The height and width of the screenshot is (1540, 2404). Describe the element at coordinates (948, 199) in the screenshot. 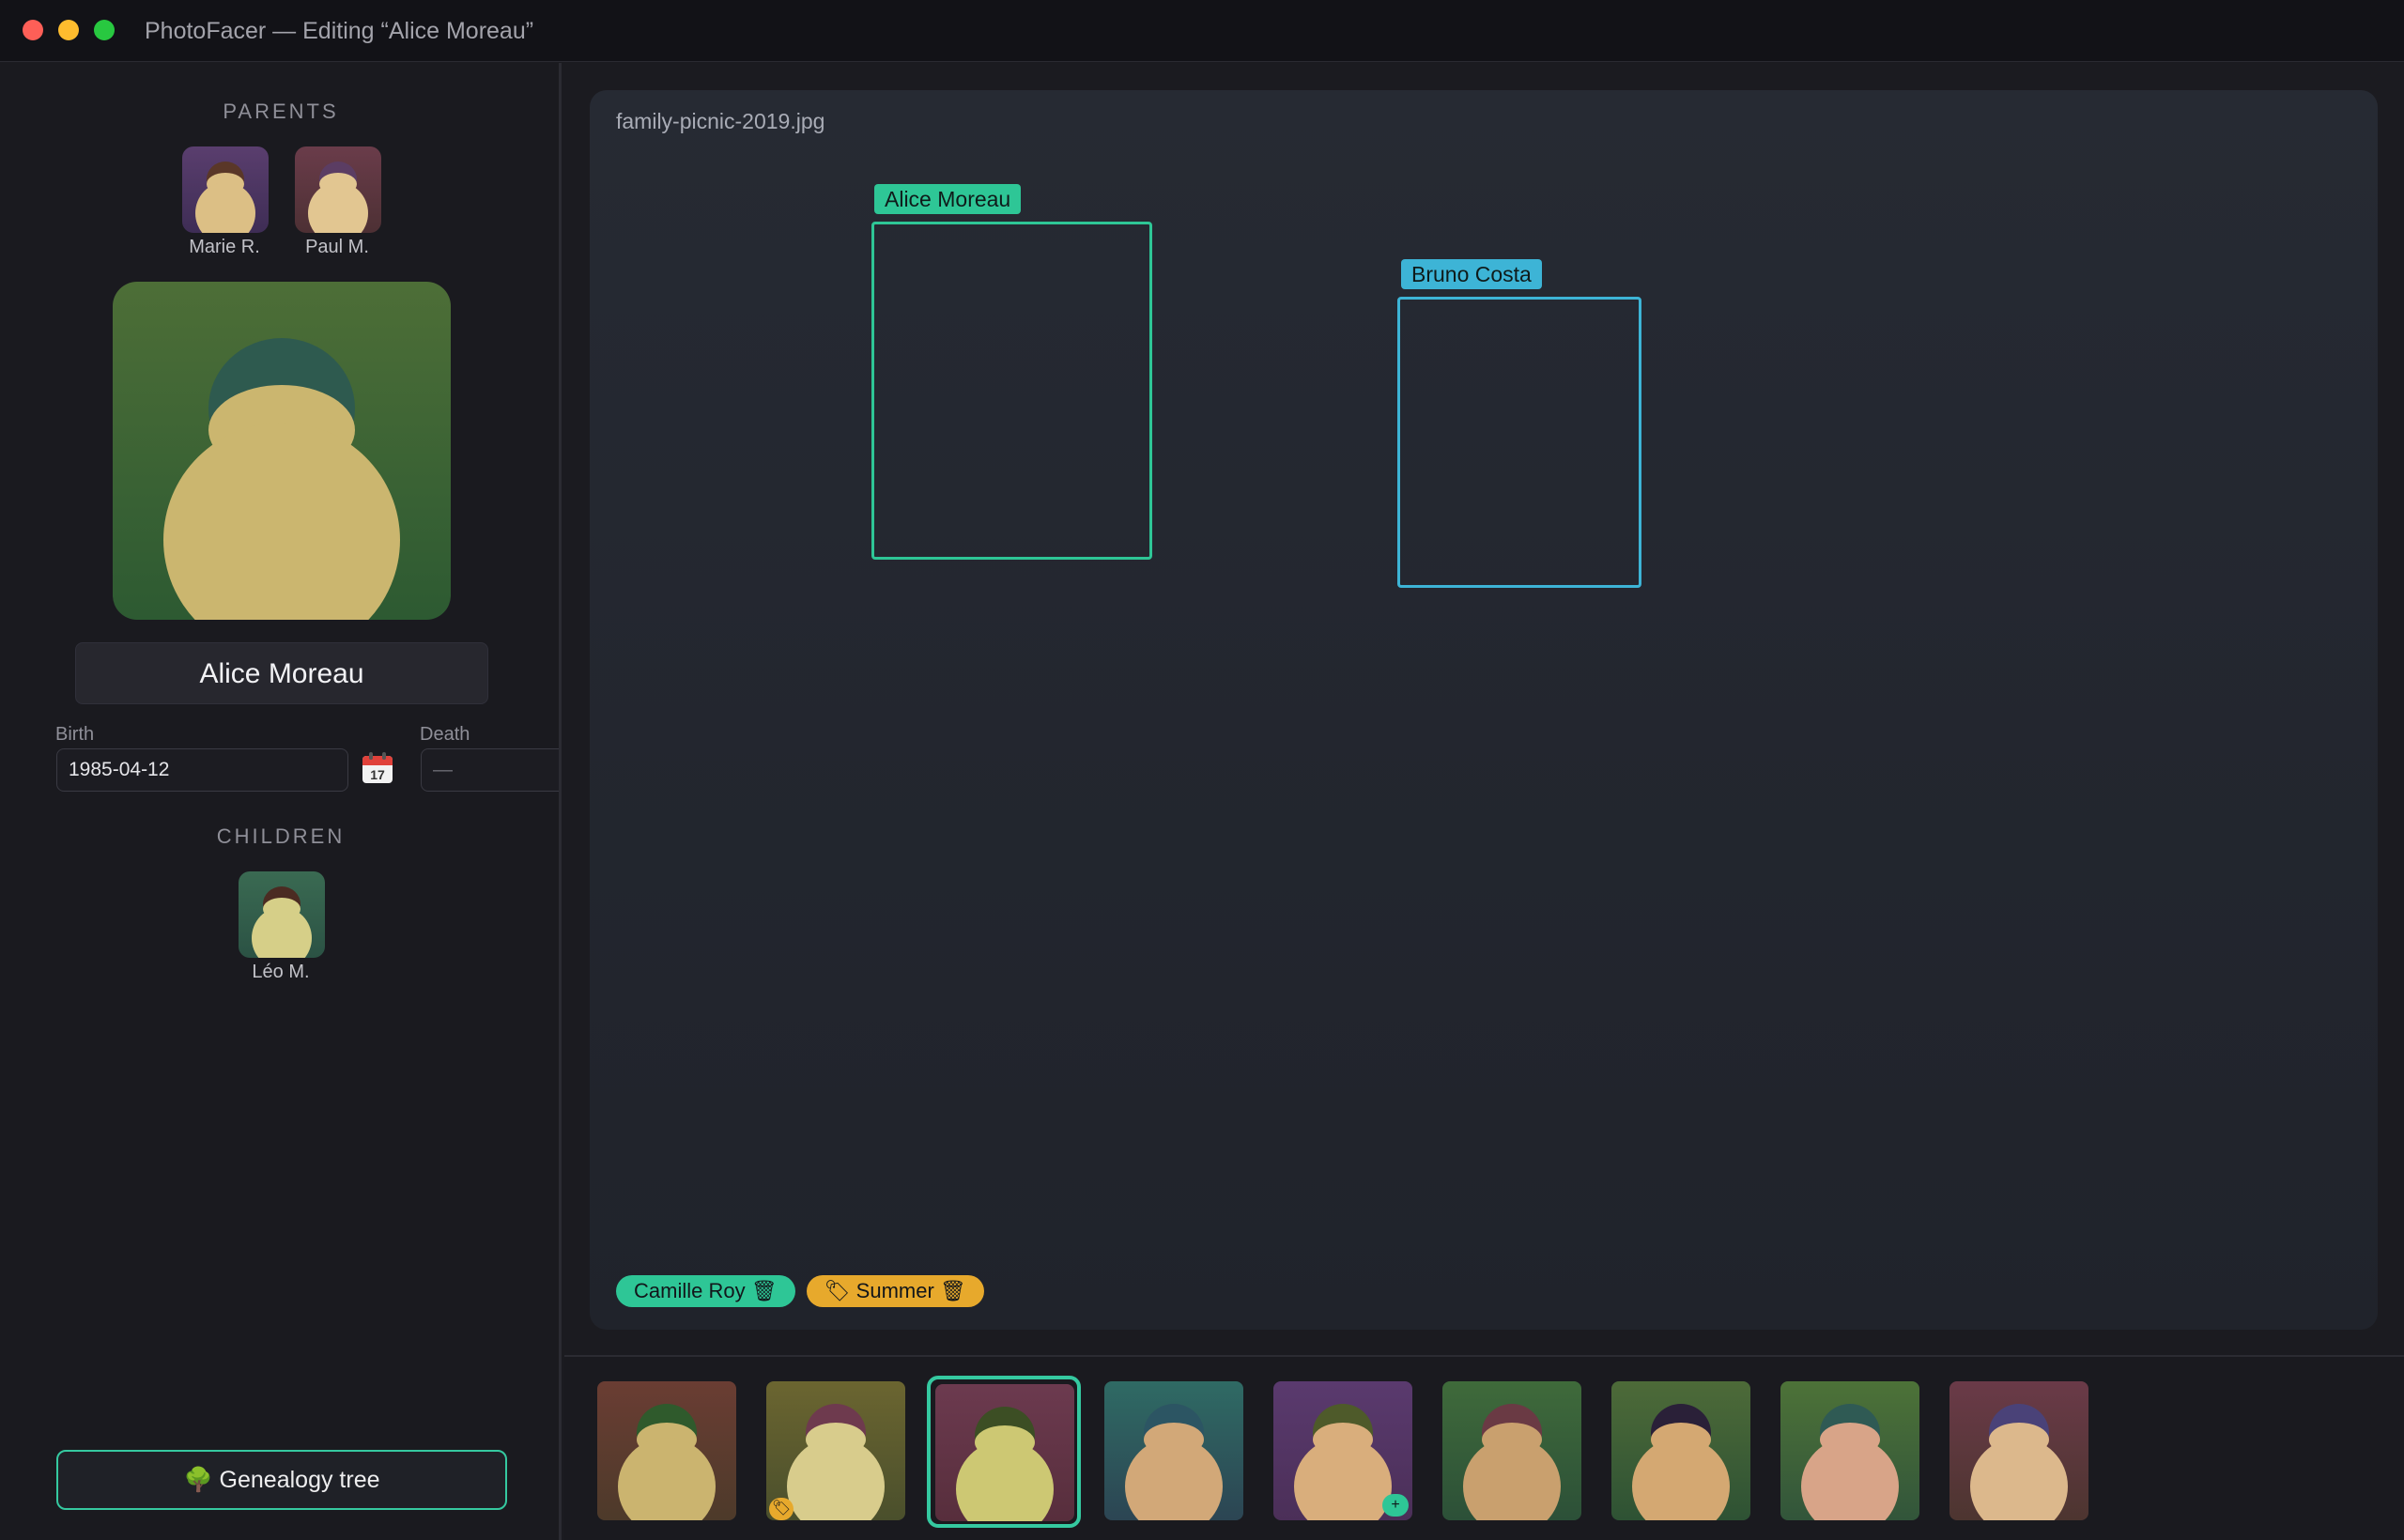

I see `face-label-alice: Alice Moreau` at that location.